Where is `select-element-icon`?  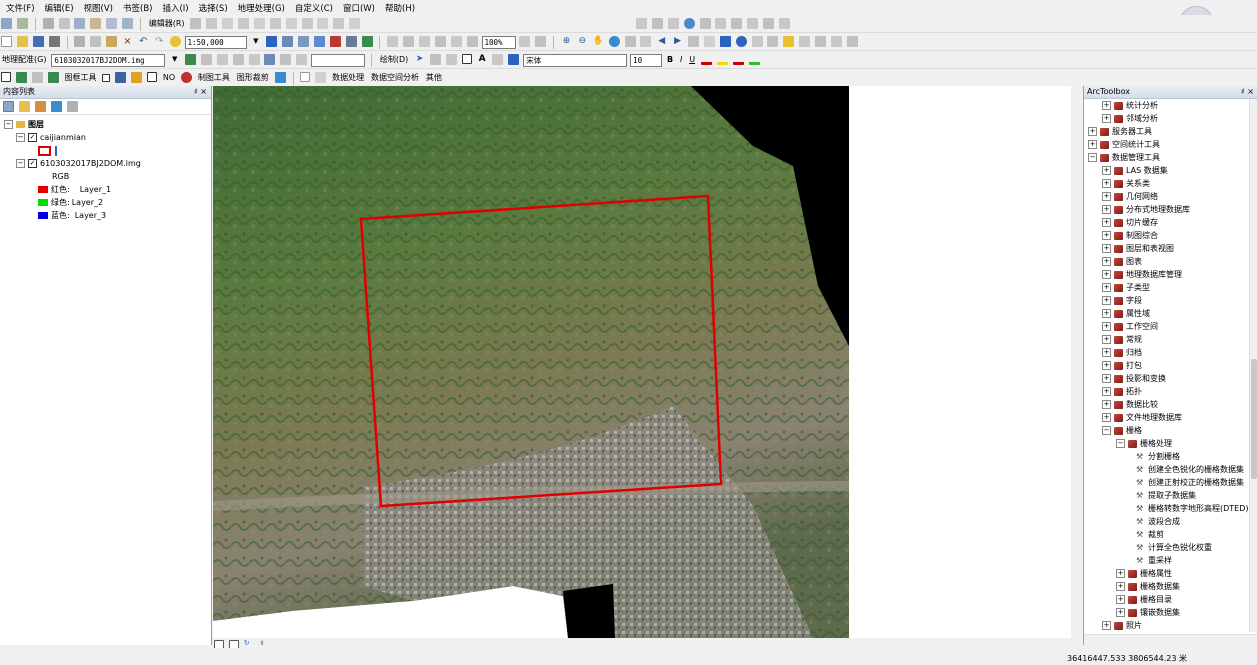
select-element-icon is located at coordinates (725, 41).